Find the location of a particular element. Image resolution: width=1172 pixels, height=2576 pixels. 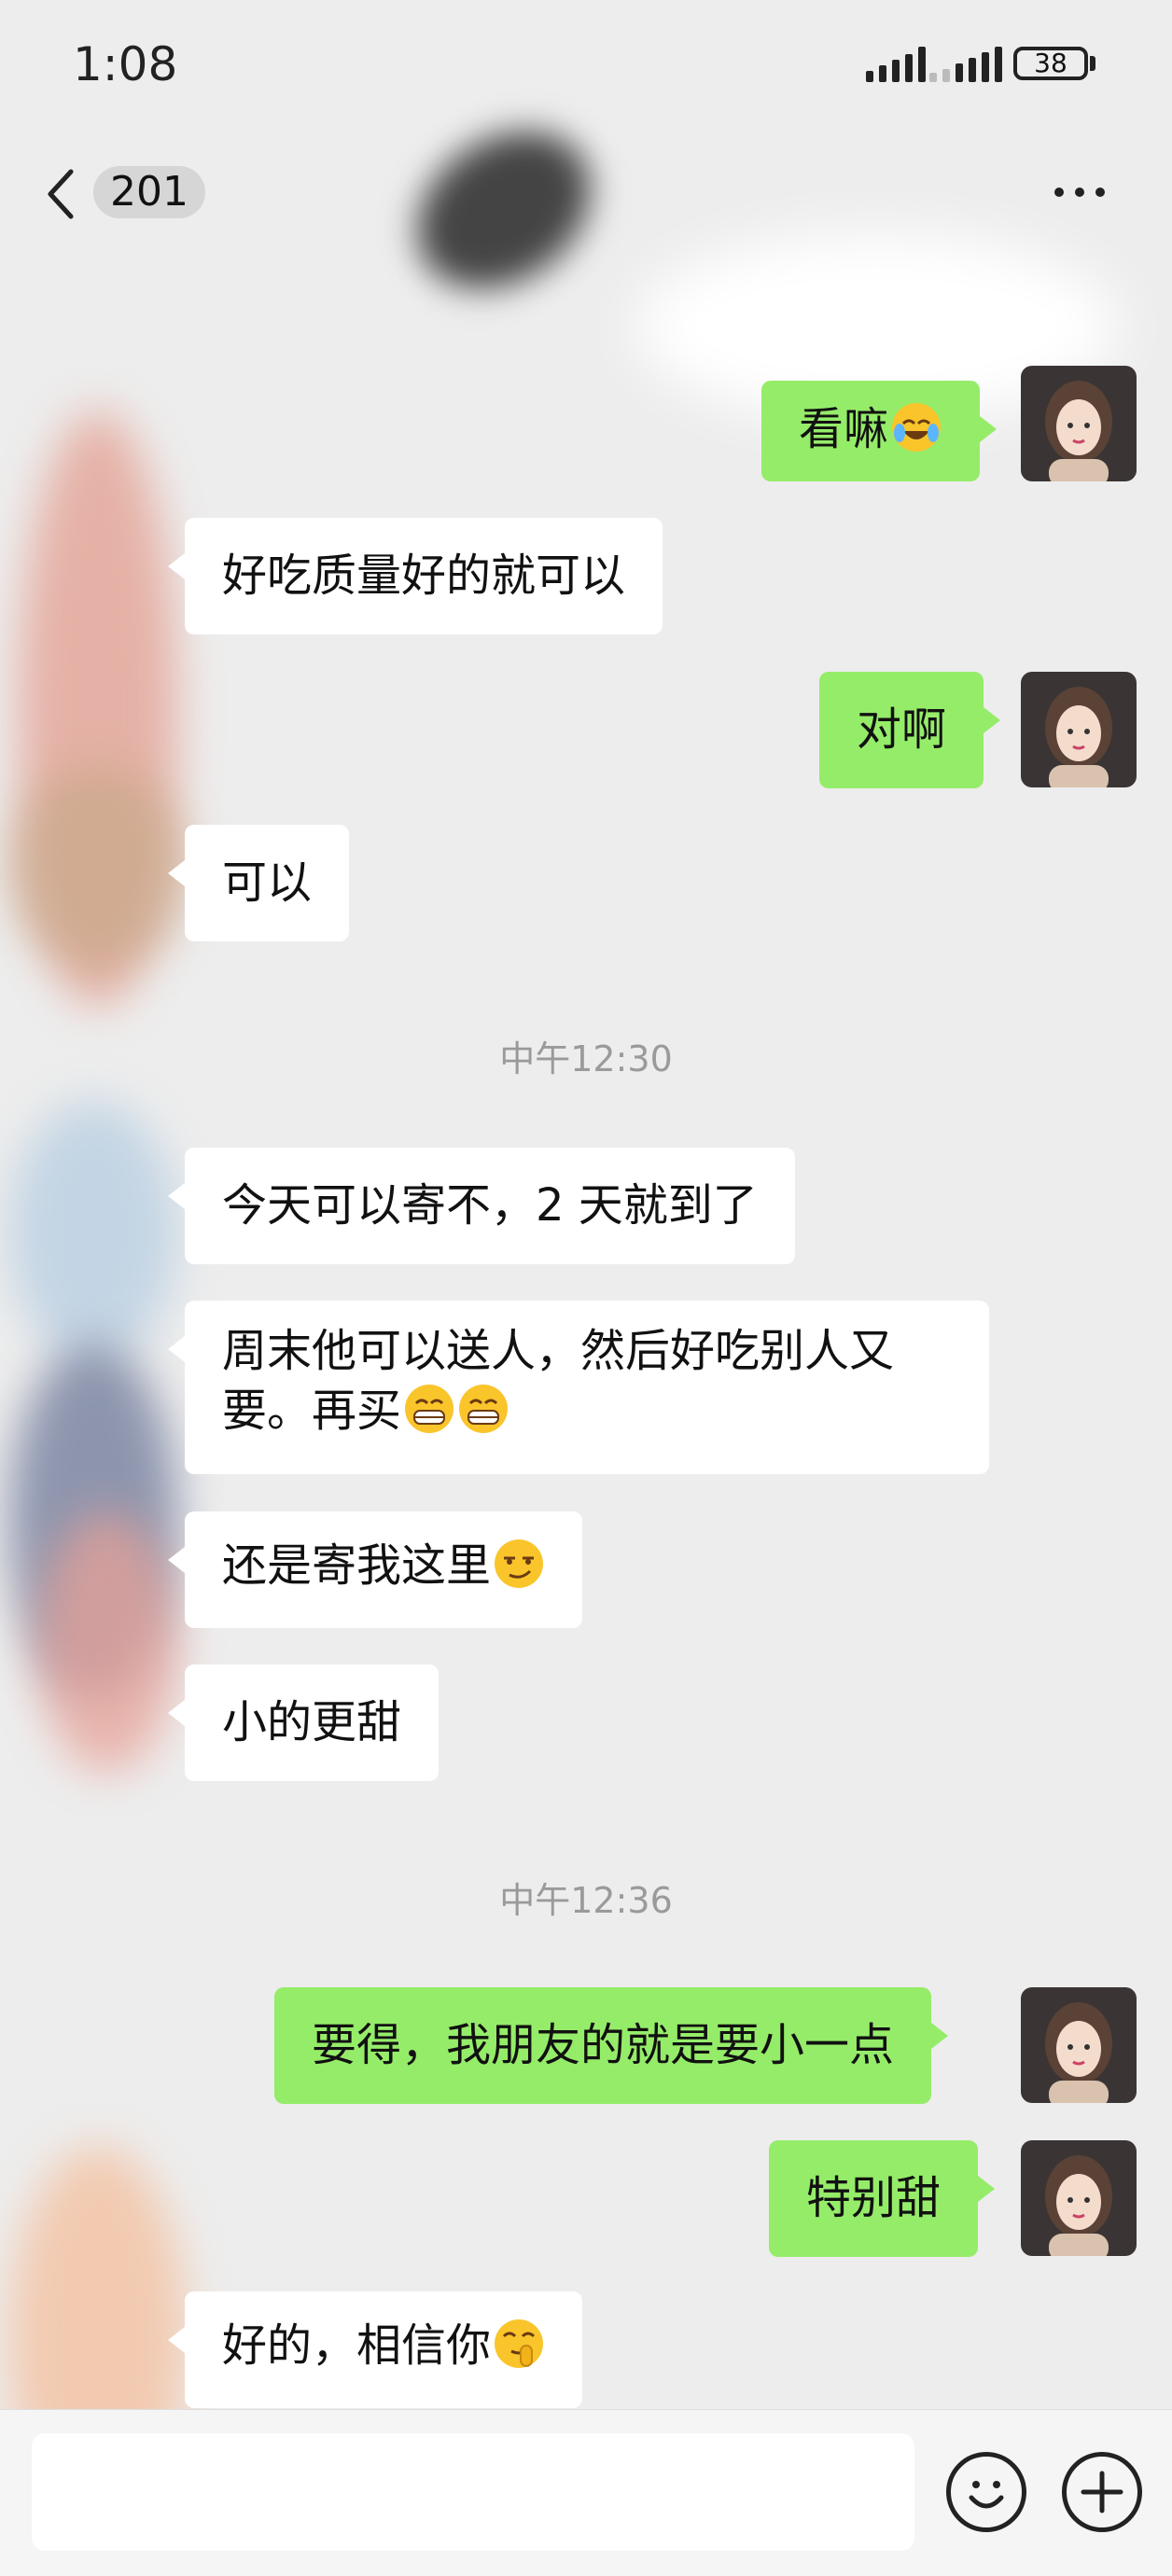

timestamp: 中午12:30 is located at coordinates (586, 1058).